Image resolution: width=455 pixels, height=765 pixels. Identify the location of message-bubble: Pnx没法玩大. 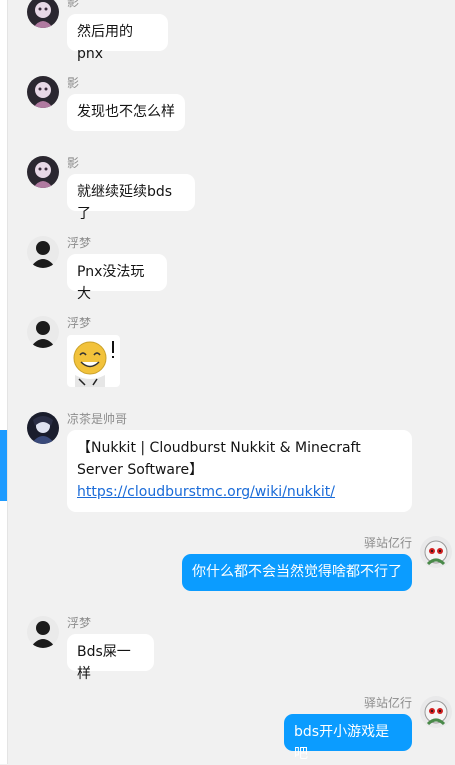
(117, 278).